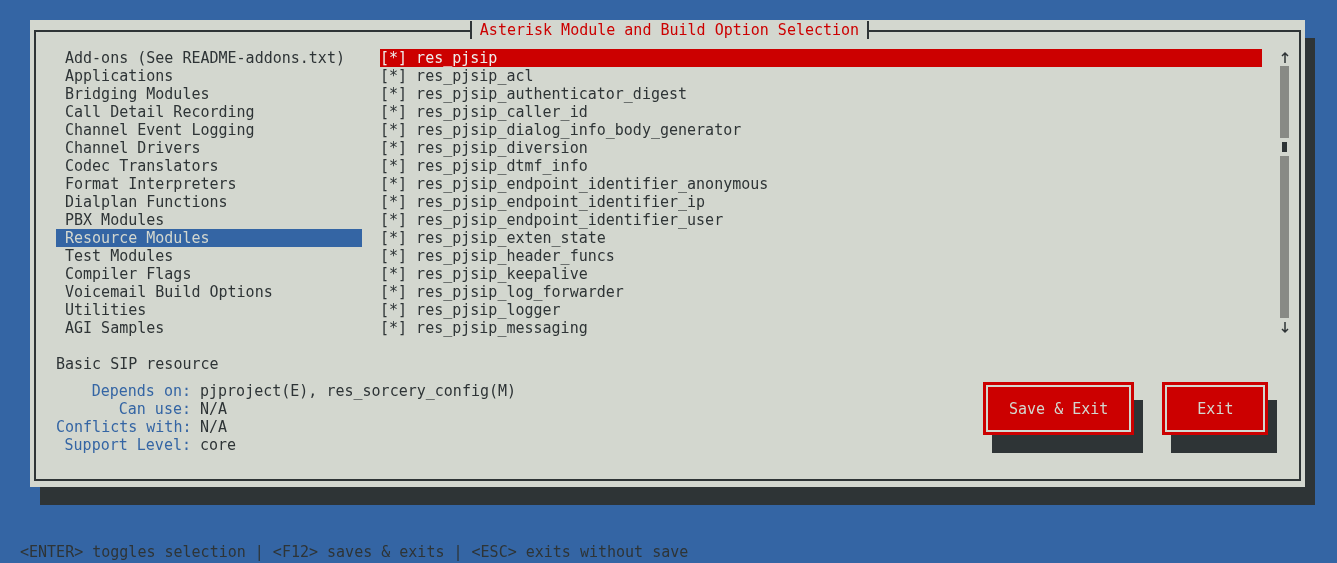 Image resolution: width=1337 pixels, height=563 pixels. What do you see at coordinates (154, 409) in the screenshot?
I see `detail-label: Can use:` at bounding box center [154, 409].